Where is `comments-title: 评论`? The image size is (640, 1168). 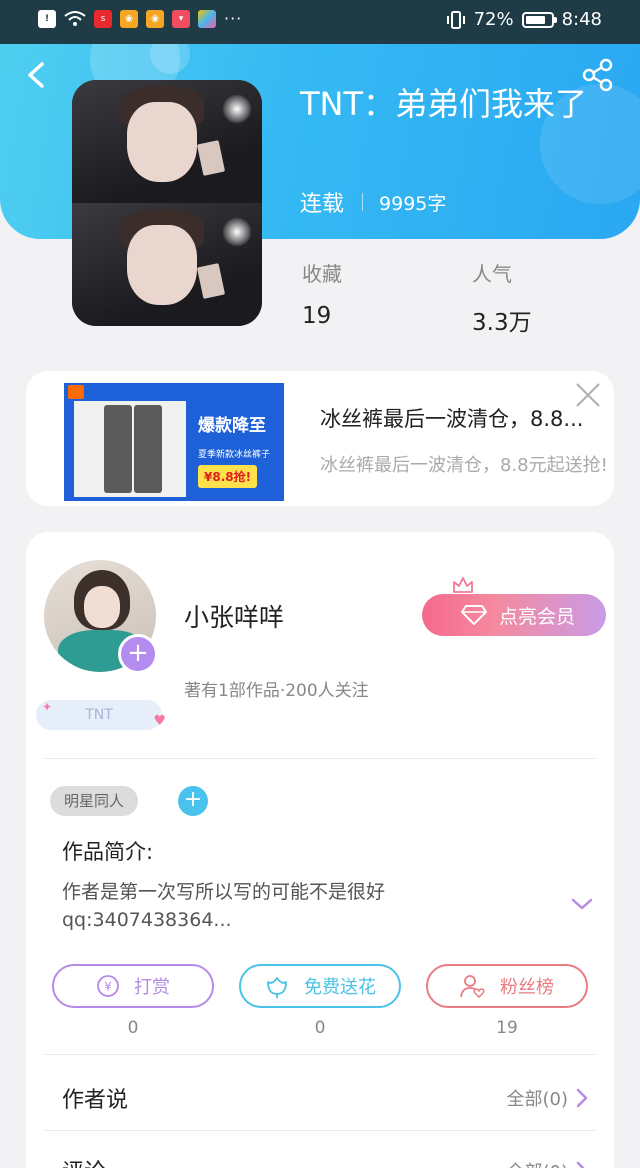 comments-title: 评论 is located at coordinates (84, 1161).